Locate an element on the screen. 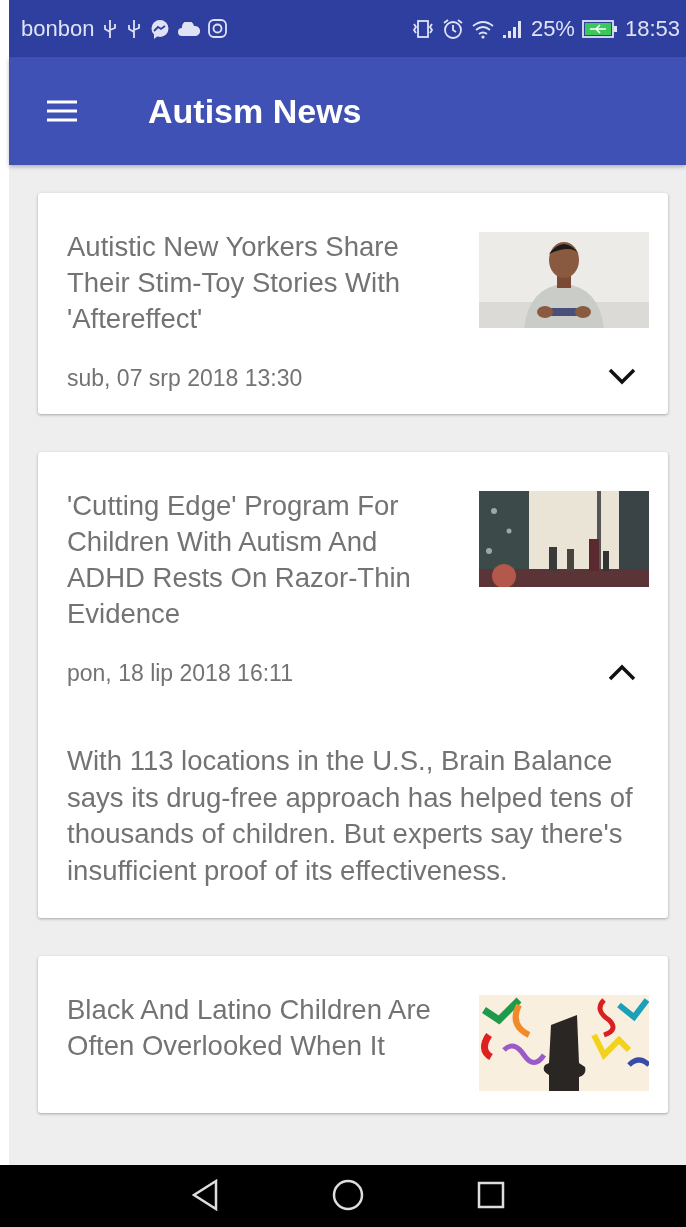  messenger-icon is located at coordinates (160, 28).